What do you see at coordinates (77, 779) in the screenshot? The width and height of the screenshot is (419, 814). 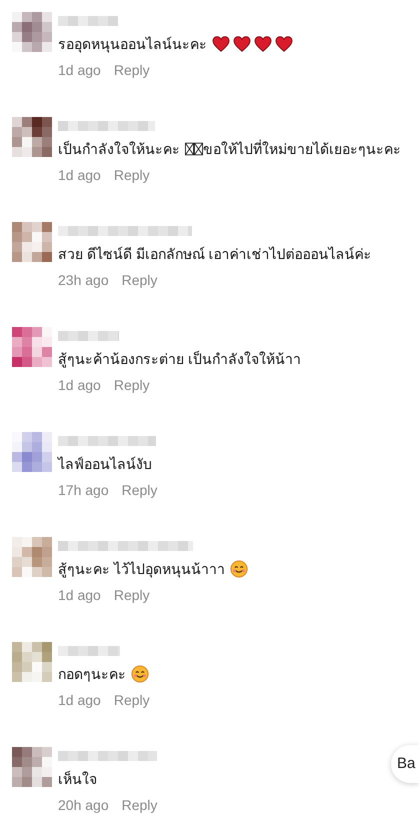 I see `comment-text: เห็นใจ` at bounding box center [77, 779].